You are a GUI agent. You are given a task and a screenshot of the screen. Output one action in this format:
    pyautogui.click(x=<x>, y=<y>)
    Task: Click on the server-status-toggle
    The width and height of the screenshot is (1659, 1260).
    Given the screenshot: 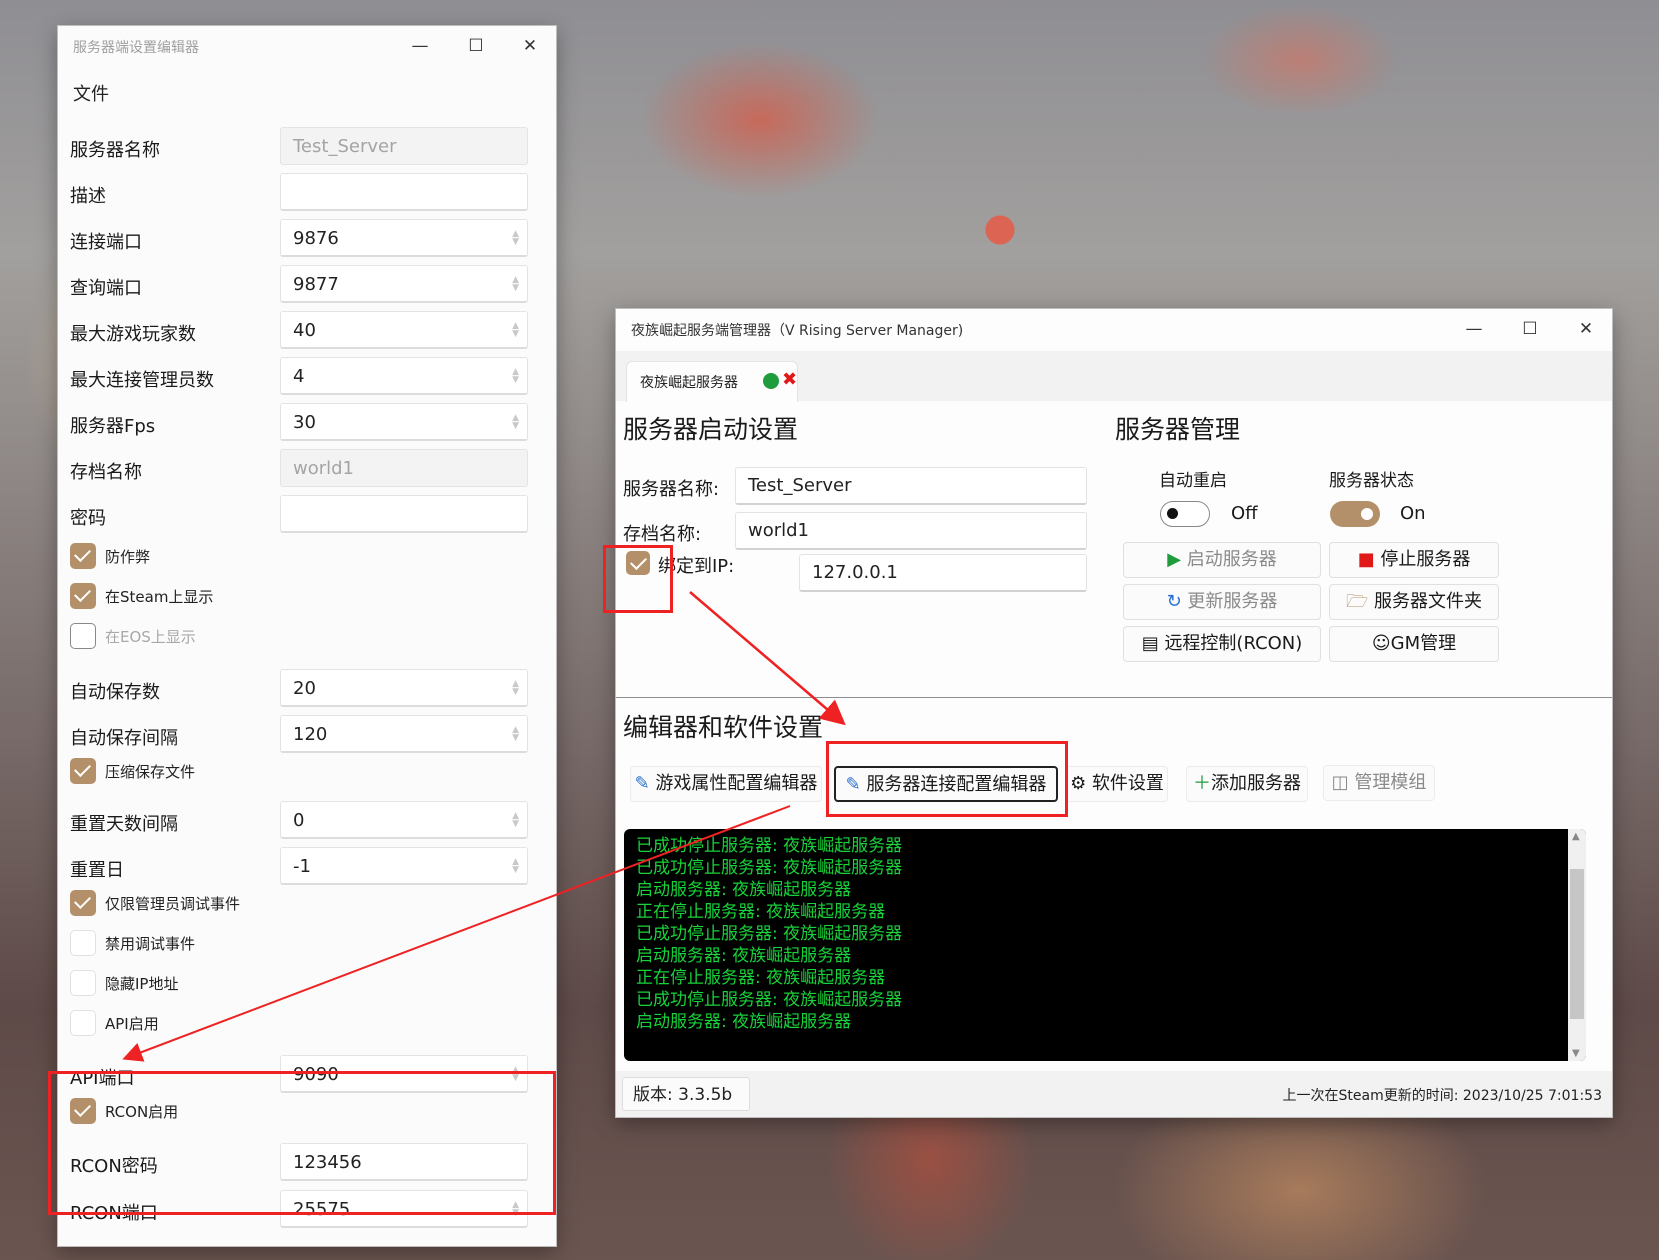 What is the action you would take?
    pyautogui.click(x=1355, y=514)
    